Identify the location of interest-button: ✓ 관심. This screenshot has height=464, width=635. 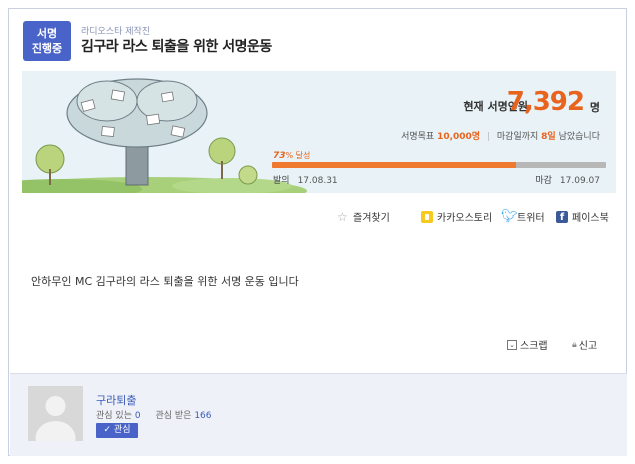
(117, 430).